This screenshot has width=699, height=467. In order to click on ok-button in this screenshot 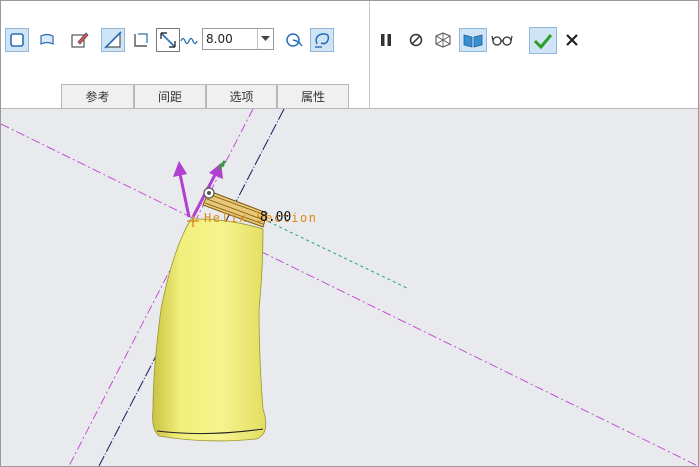, I will do `click(543, 40)`.